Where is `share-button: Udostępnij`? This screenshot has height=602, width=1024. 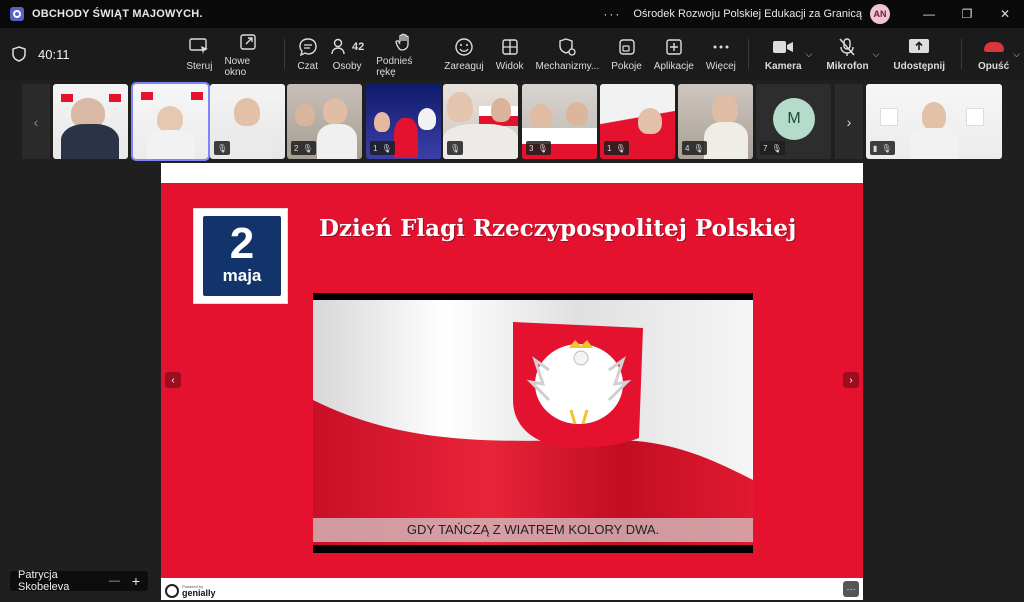 share-button: Udostępnij is located at coordinates (919, 54).